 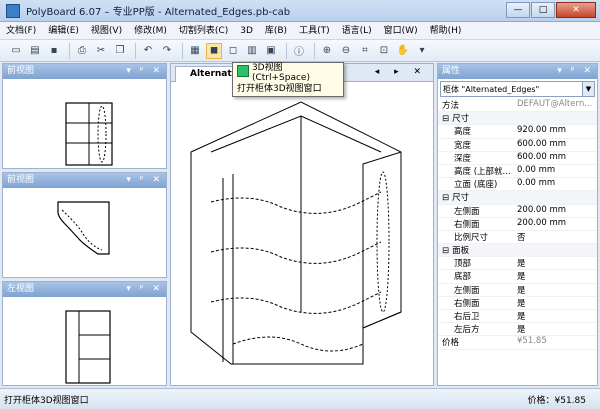 What do you see at coordinates (299, 51) in the screenshot?
I see `info-icon: ⓘ` at bounding box center [299, 51].